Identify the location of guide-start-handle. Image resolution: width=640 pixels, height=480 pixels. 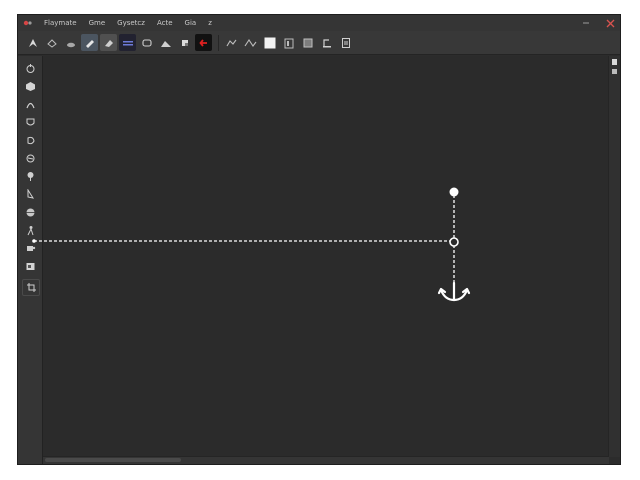
(34, 241).